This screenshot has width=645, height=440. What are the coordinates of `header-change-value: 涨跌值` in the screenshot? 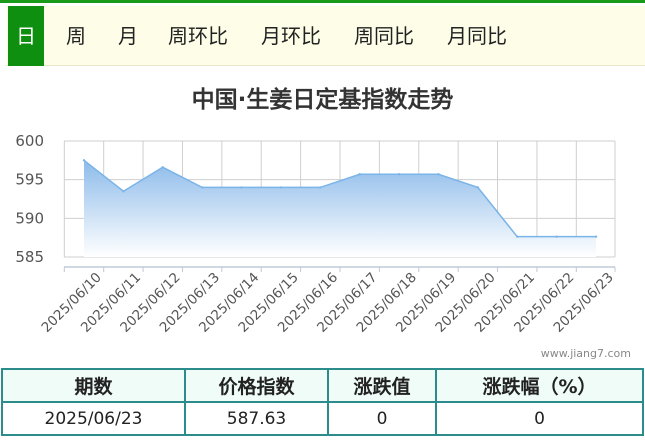 It's located at (382, 385).